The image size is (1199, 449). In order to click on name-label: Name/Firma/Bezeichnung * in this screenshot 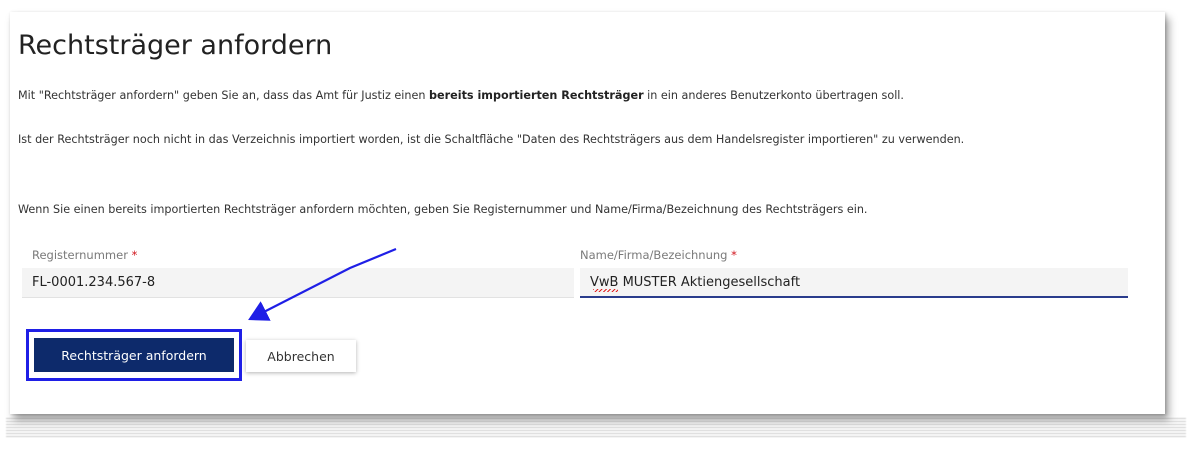, I will do `click(658, 255)`.